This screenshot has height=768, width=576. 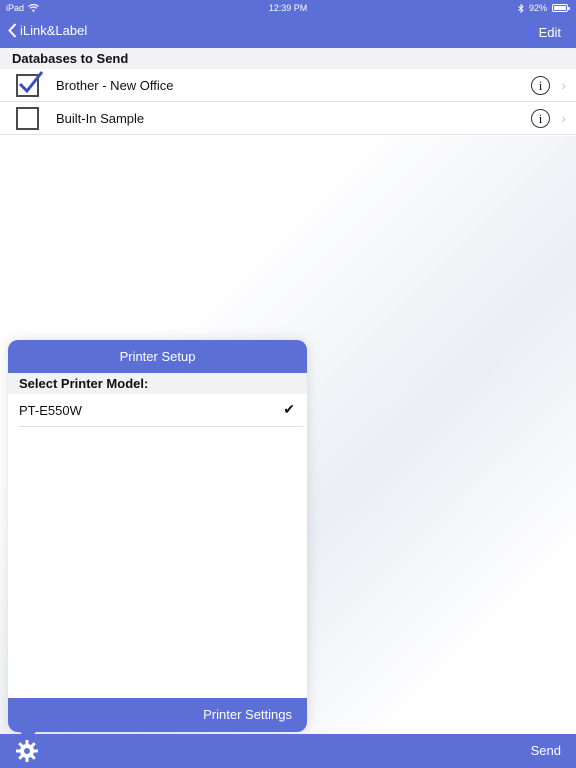 I want to click on checkmark-icon, so click(x=31, y=82).